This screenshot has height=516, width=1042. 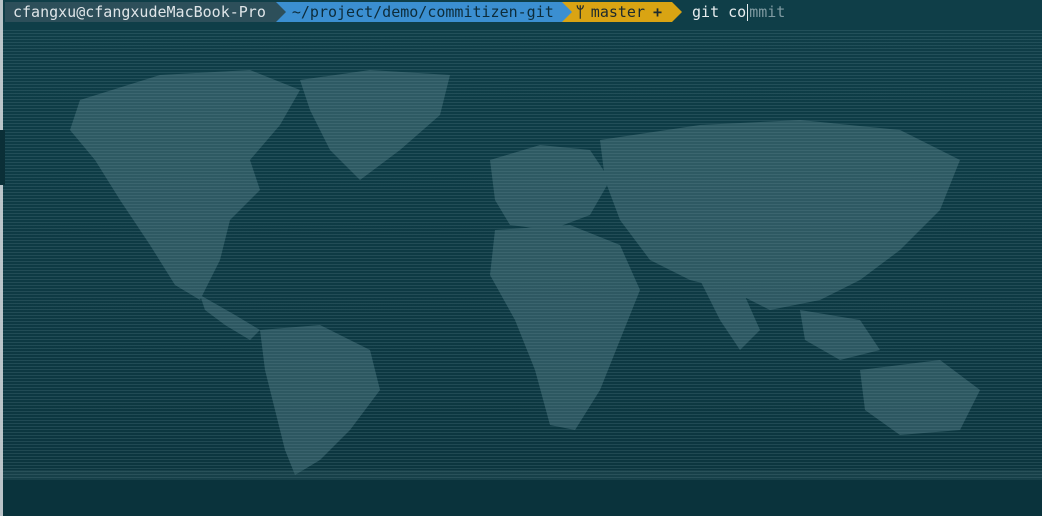 I want to click on command-typed-text: git co, so click(x=719, y=12).